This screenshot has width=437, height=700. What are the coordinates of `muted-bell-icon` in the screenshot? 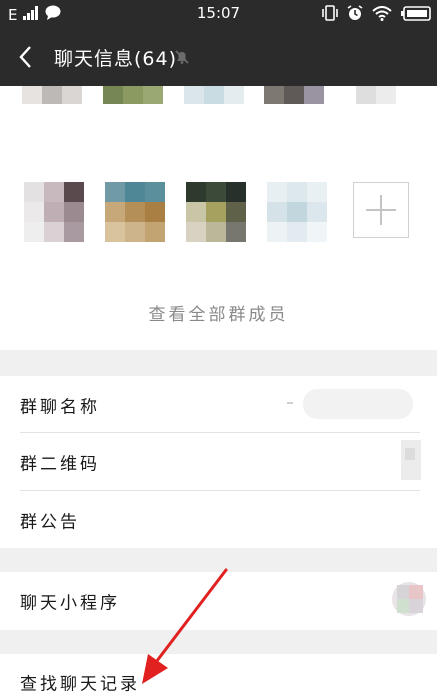 It's located at (182, 59).